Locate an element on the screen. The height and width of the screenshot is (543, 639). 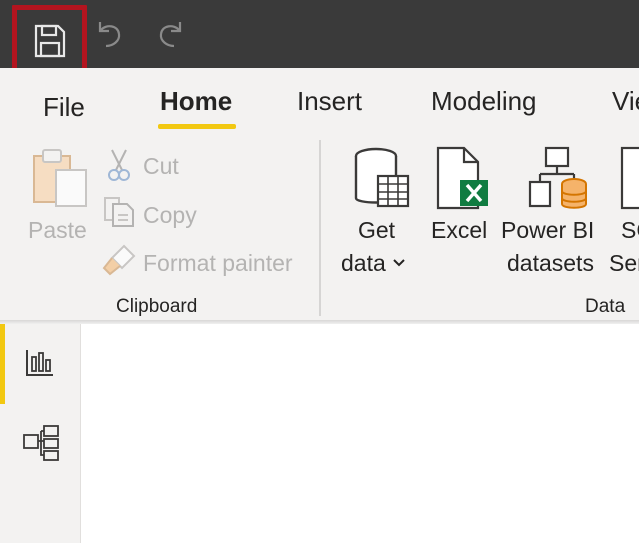
dataset-hierarchy-icon is located at coordinates (557, 177).